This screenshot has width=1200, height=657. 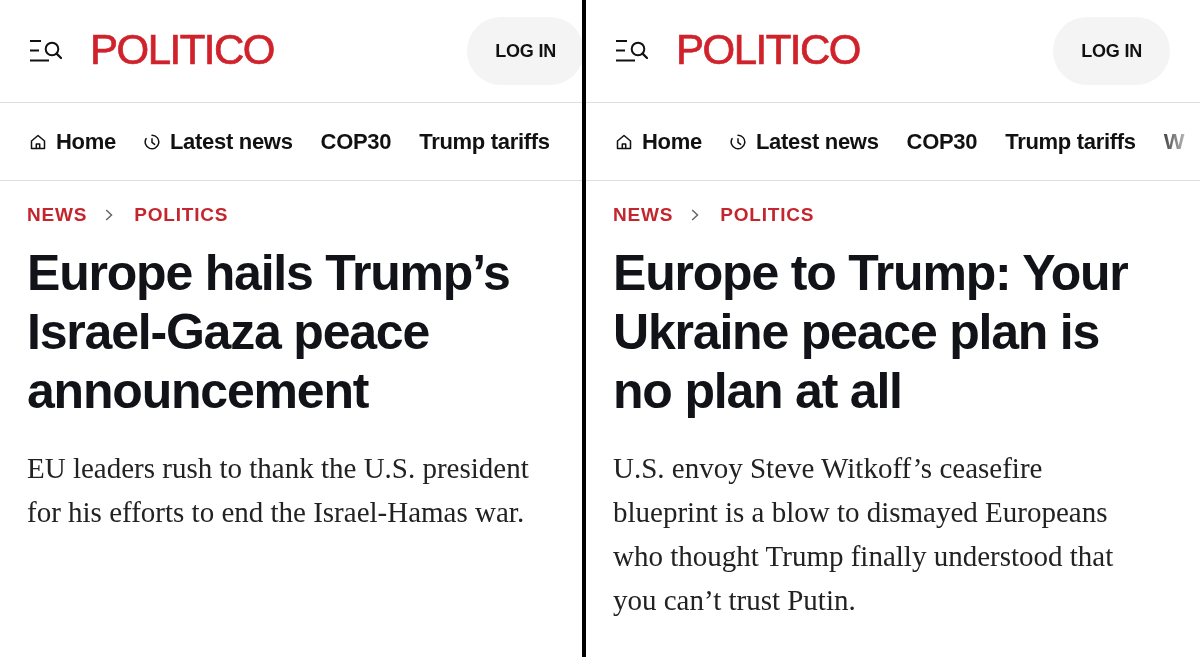 What do you see at coordinates (278, 490) in the screenshot?
I see `article-summary: EU leaders rush to thank the U.S. president for his efforts to end the Israel-Hamas war.` at bounding box center [278, 490].